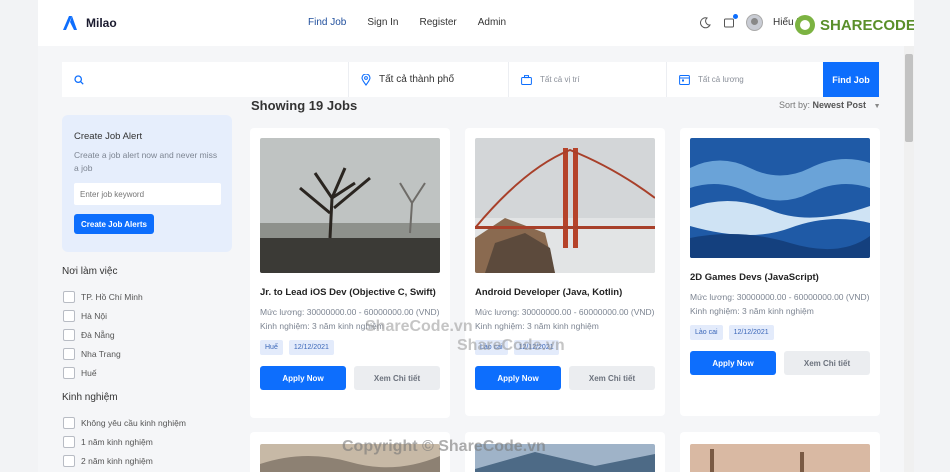 Image resolution: width=950 pixels, height=472 pixels. What do you see at coordinates (492, 22) in the screenshot?
I see `nav-admin: Admin` at bounding box center [492, 22].